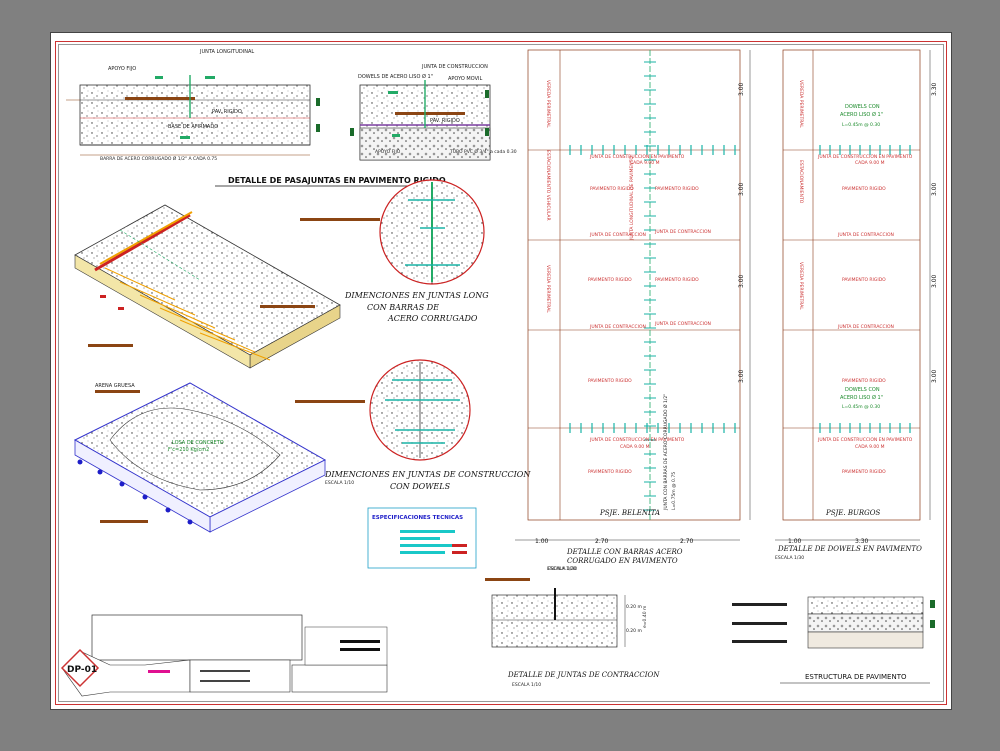 The width and height of the screenshot is (1000, 751). I want to click on right-dowels-5: ACERO LISO Ø 1", so click(861, 397).